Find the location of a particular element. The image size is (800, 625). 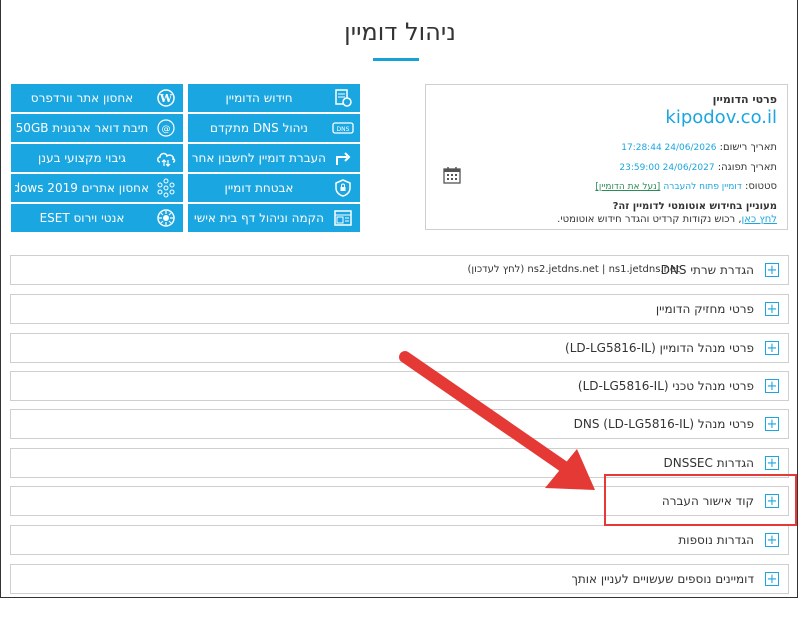

title-underline is located at coordinates (396, 59).